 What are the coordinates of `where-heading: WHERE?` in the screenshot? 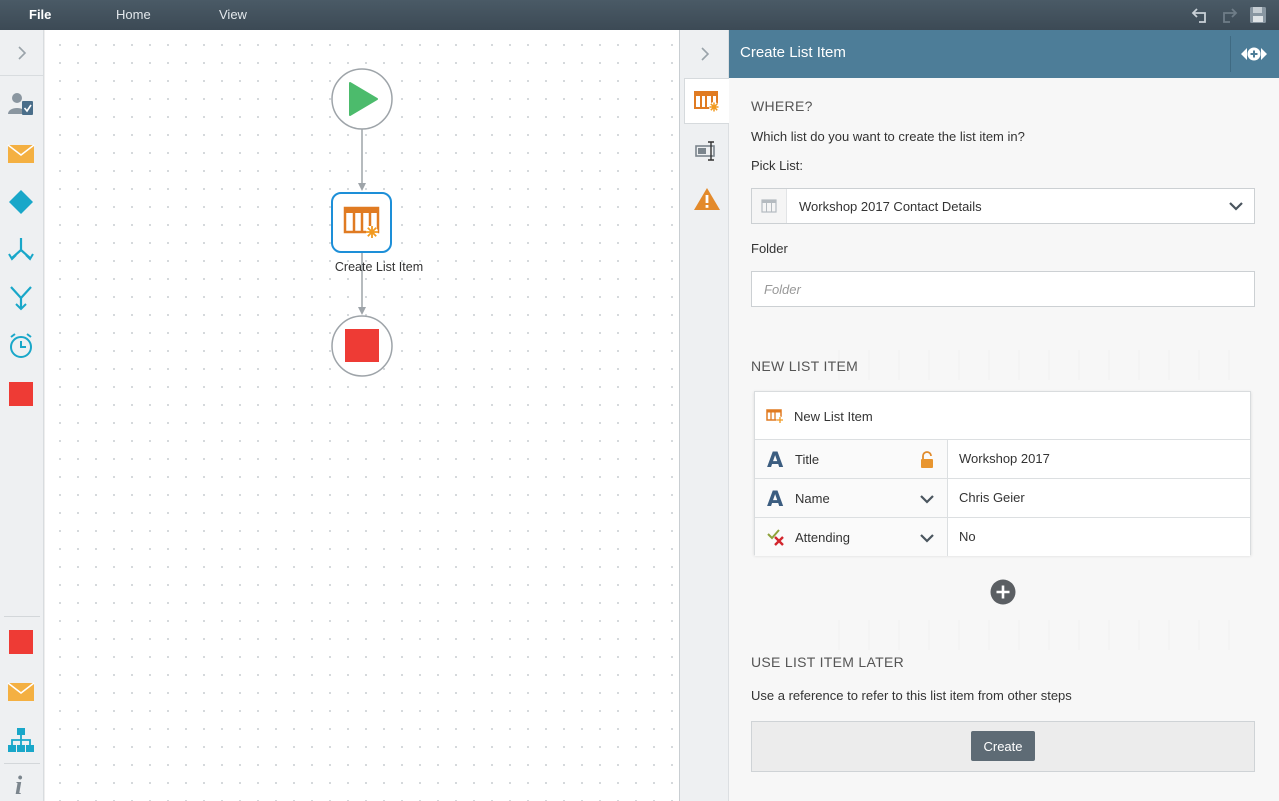 It's located at (782, 106).